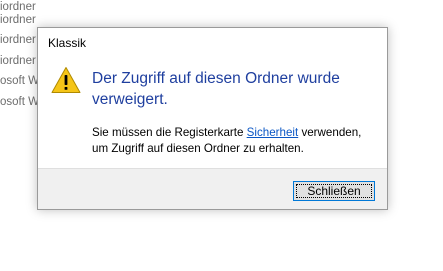 Image resolution: width=443 pixels, height=271 pixels. Describe the element at coordinates (212, 188) in the screenshot. I see `dialog-footer: Schließen` at that location.